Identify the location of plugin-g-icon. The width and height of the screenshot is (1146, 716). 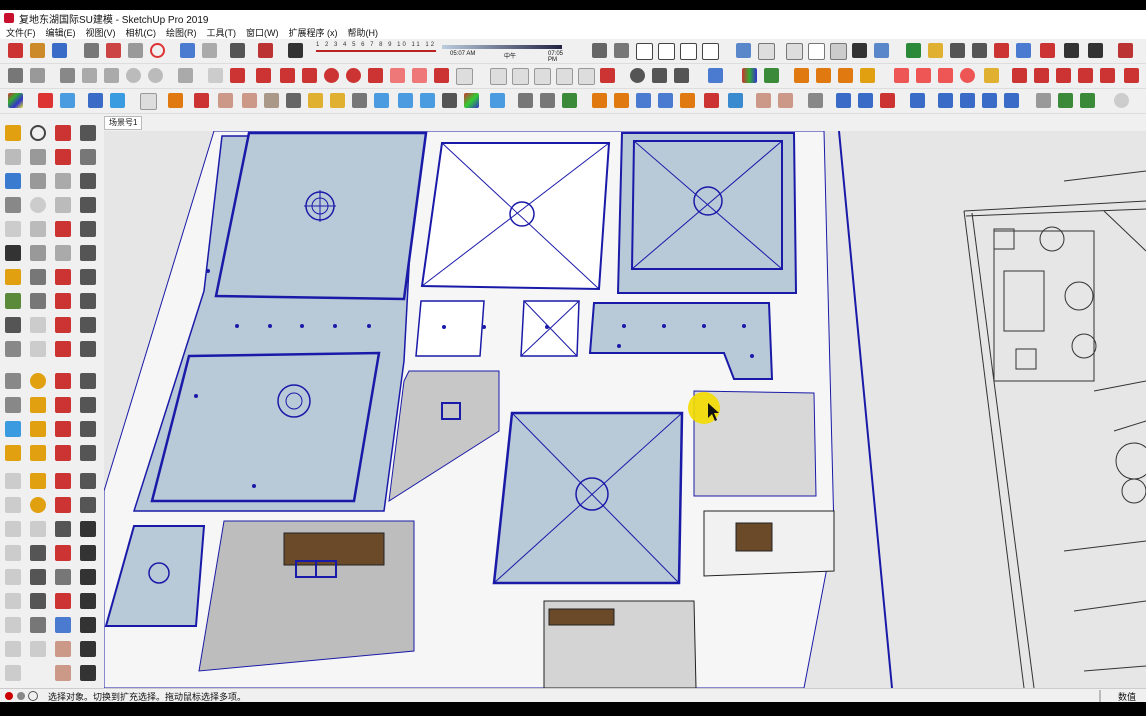
(353, 75).